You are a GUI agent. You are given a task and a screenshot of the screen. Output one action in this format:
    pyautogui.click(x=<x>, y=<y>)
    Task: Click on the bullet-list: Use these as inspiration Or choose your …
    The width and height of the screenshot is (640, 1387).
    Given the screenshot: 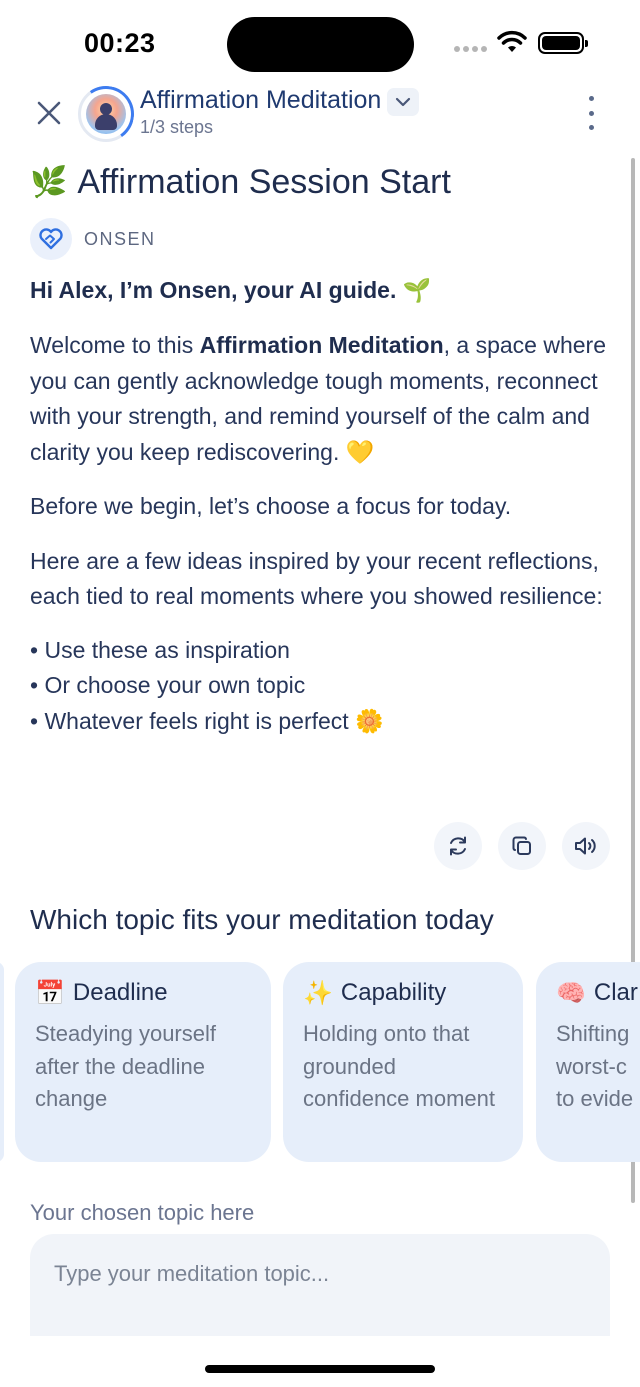 What is the action you would take?
    pyautogui.click(x=325, y=686)
    